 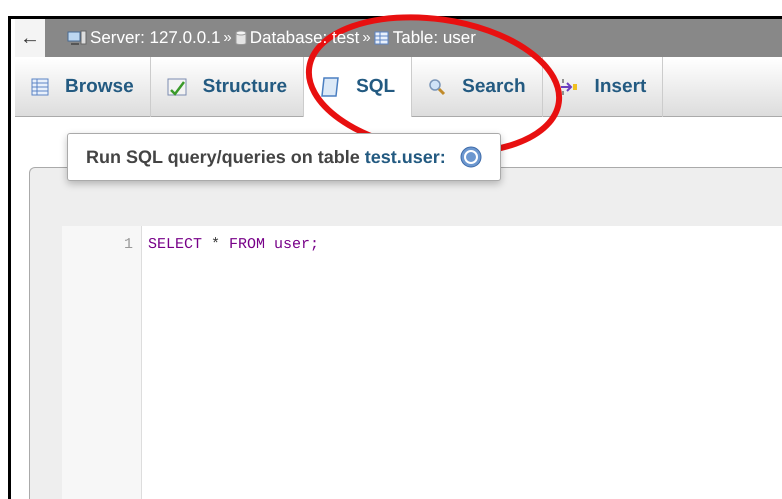 I want to click on tab: Search, so click(x=477, y=87).